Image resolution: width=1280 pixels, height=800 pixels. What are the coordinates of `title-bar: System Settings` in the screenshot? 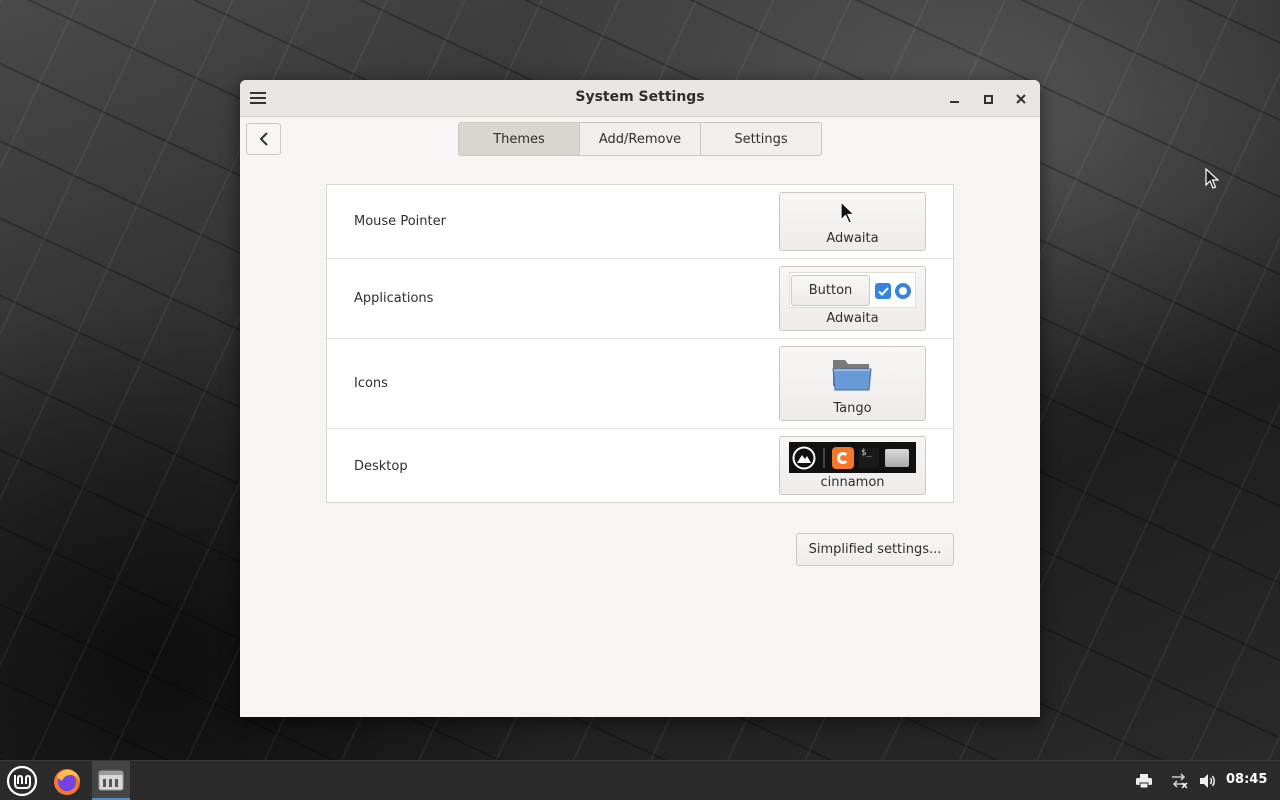 It's located at (640, 98).